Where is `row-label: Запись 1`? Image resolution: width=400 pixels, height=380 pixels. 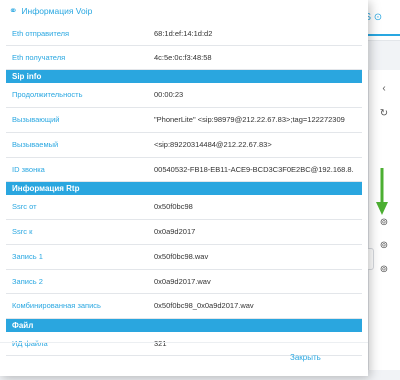 row-label: Запись 1 is located at coordinates (27, 256).